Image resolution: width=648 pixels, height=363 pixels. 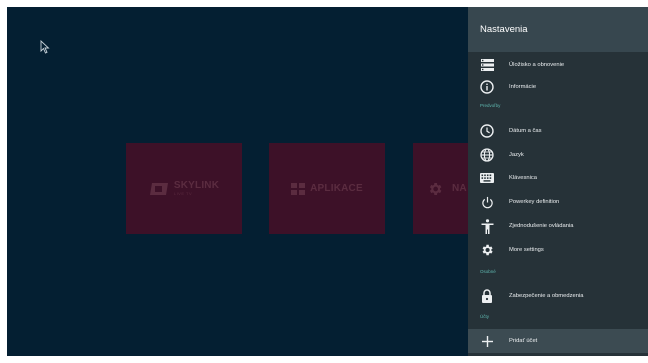 What do you see at coordinates (487, 155) in the screenshot?
I see `globe-icon` at bounding box center [487, 155].